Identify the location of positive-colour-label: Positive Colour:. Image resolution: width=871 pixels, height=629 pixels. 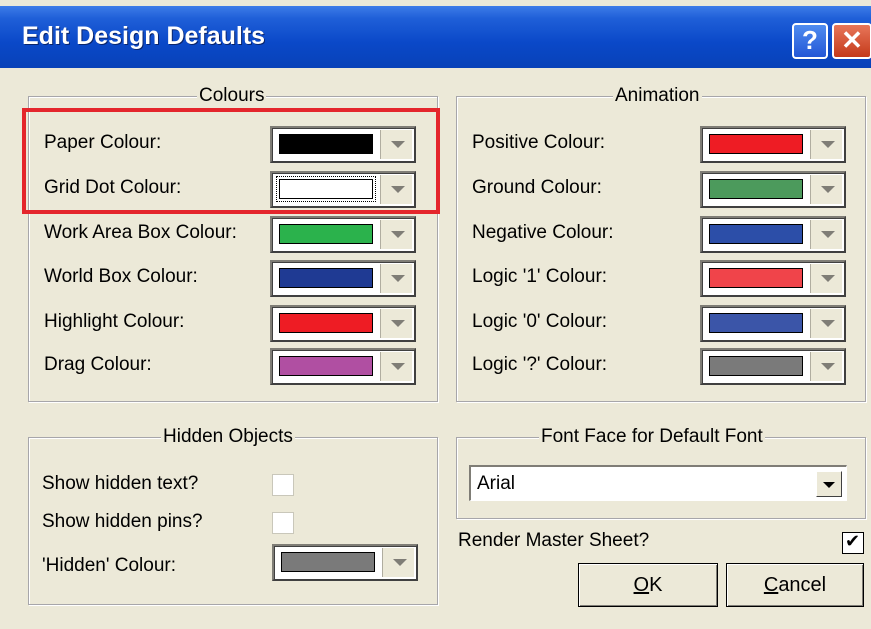
(539, 142).